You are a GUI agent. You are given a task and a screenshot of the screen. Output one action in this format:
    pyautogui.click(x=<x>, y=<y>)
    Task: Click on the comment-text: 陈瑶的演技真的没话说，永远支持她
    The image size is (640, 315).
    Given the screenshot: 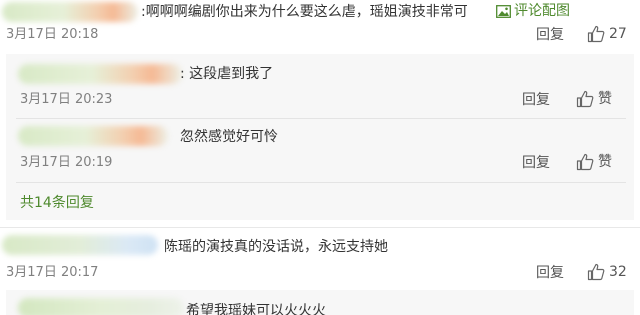 What is the action you would take?
    pyautogui.click(x=276, y=247)
    